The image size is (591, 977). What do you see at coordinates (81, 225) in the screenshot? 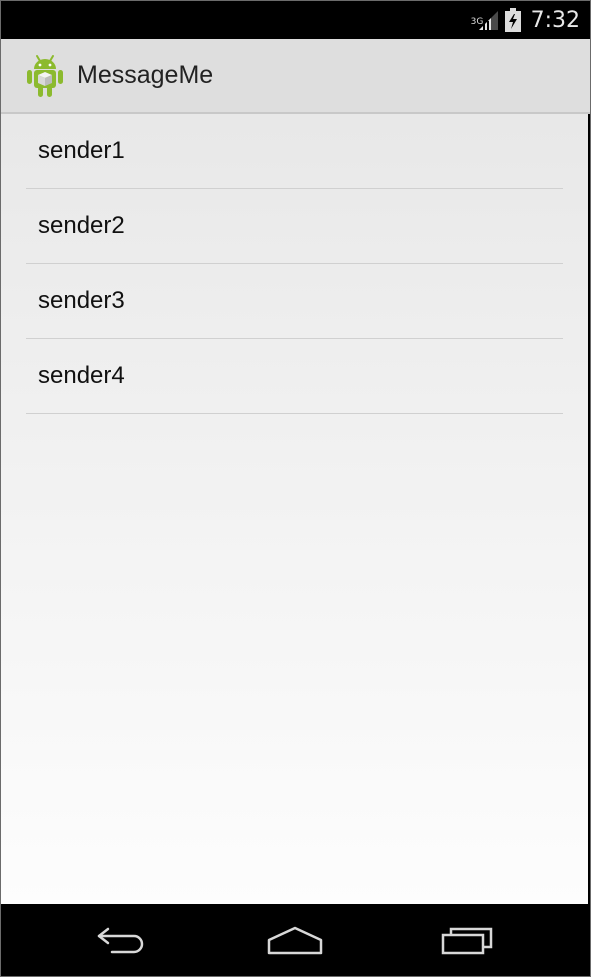
I see `list-item-label: sender2` at bounding box center [81, 225].